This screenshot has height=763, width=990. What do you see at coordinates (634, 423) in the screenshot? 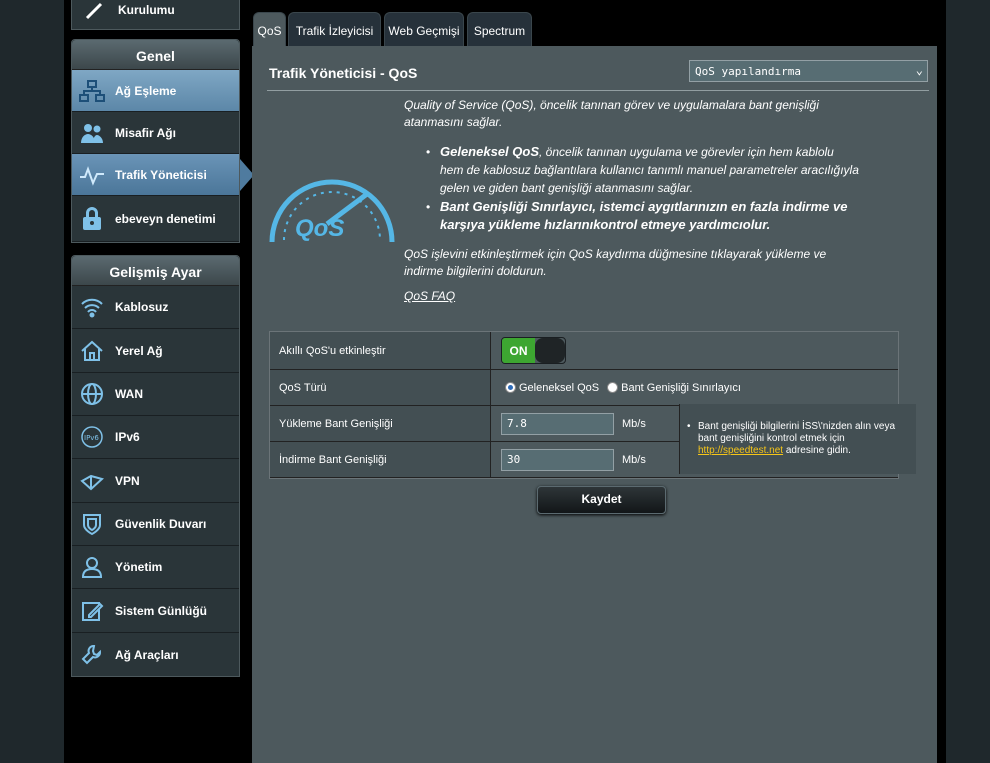
I see `upload-unit: Mb/s` at bounding box center [634, 423].